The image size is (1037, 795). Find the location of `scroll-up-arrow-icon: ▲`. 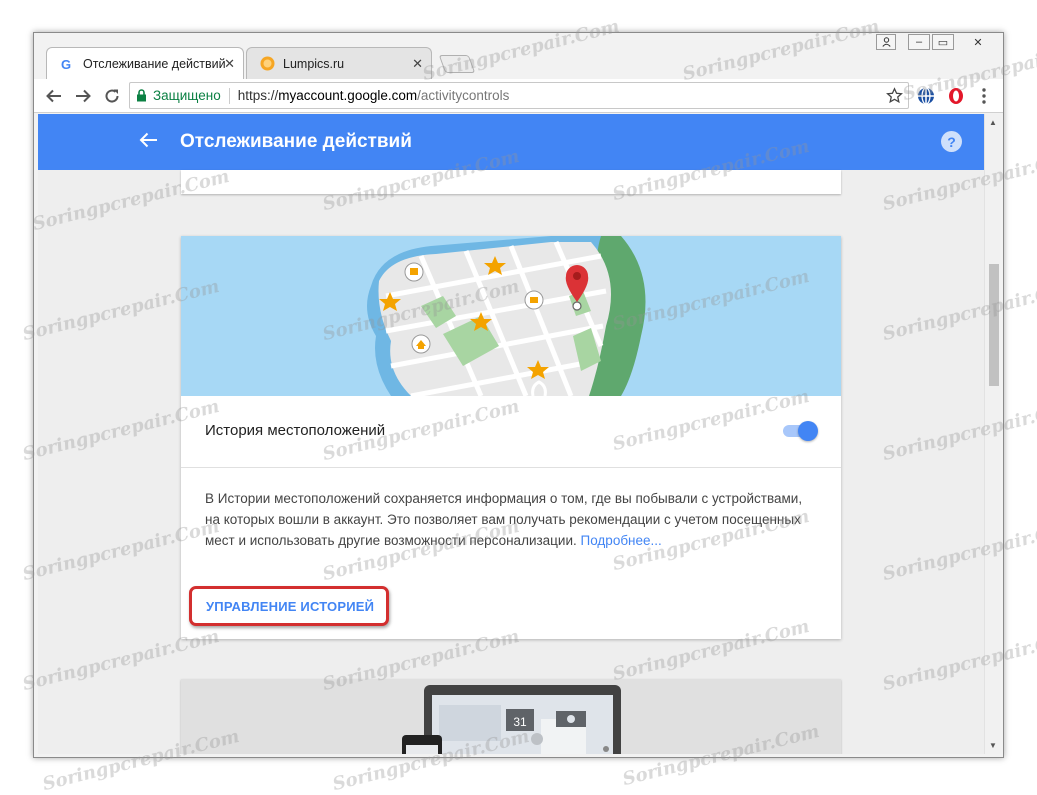

scroll-up-arrow-icon: ▲ is located at coordinates (993, 122).